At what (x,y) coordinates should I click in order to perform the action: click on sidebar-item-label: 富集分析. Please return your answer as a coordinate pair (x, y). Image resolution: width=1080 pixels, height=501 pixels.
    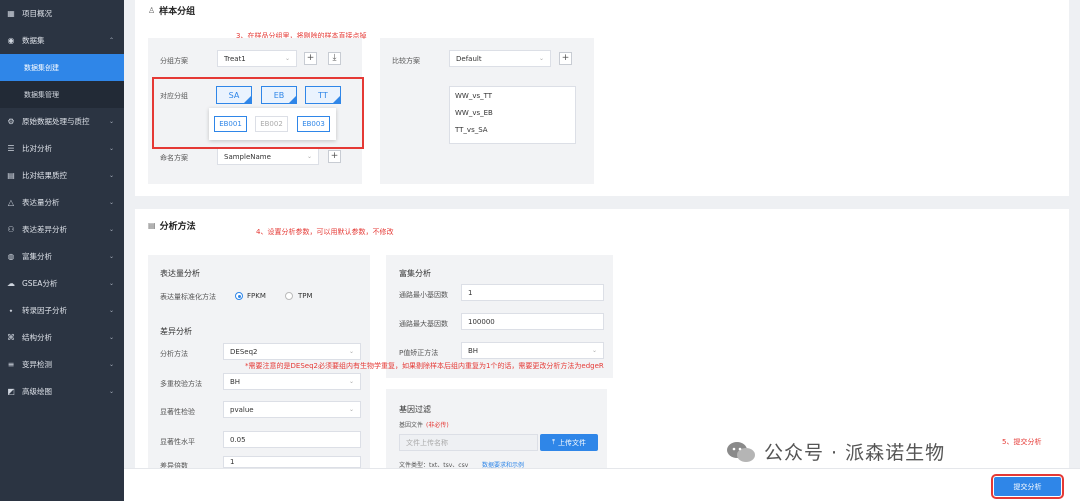
    Looking at the image, I should click on (37, 256).